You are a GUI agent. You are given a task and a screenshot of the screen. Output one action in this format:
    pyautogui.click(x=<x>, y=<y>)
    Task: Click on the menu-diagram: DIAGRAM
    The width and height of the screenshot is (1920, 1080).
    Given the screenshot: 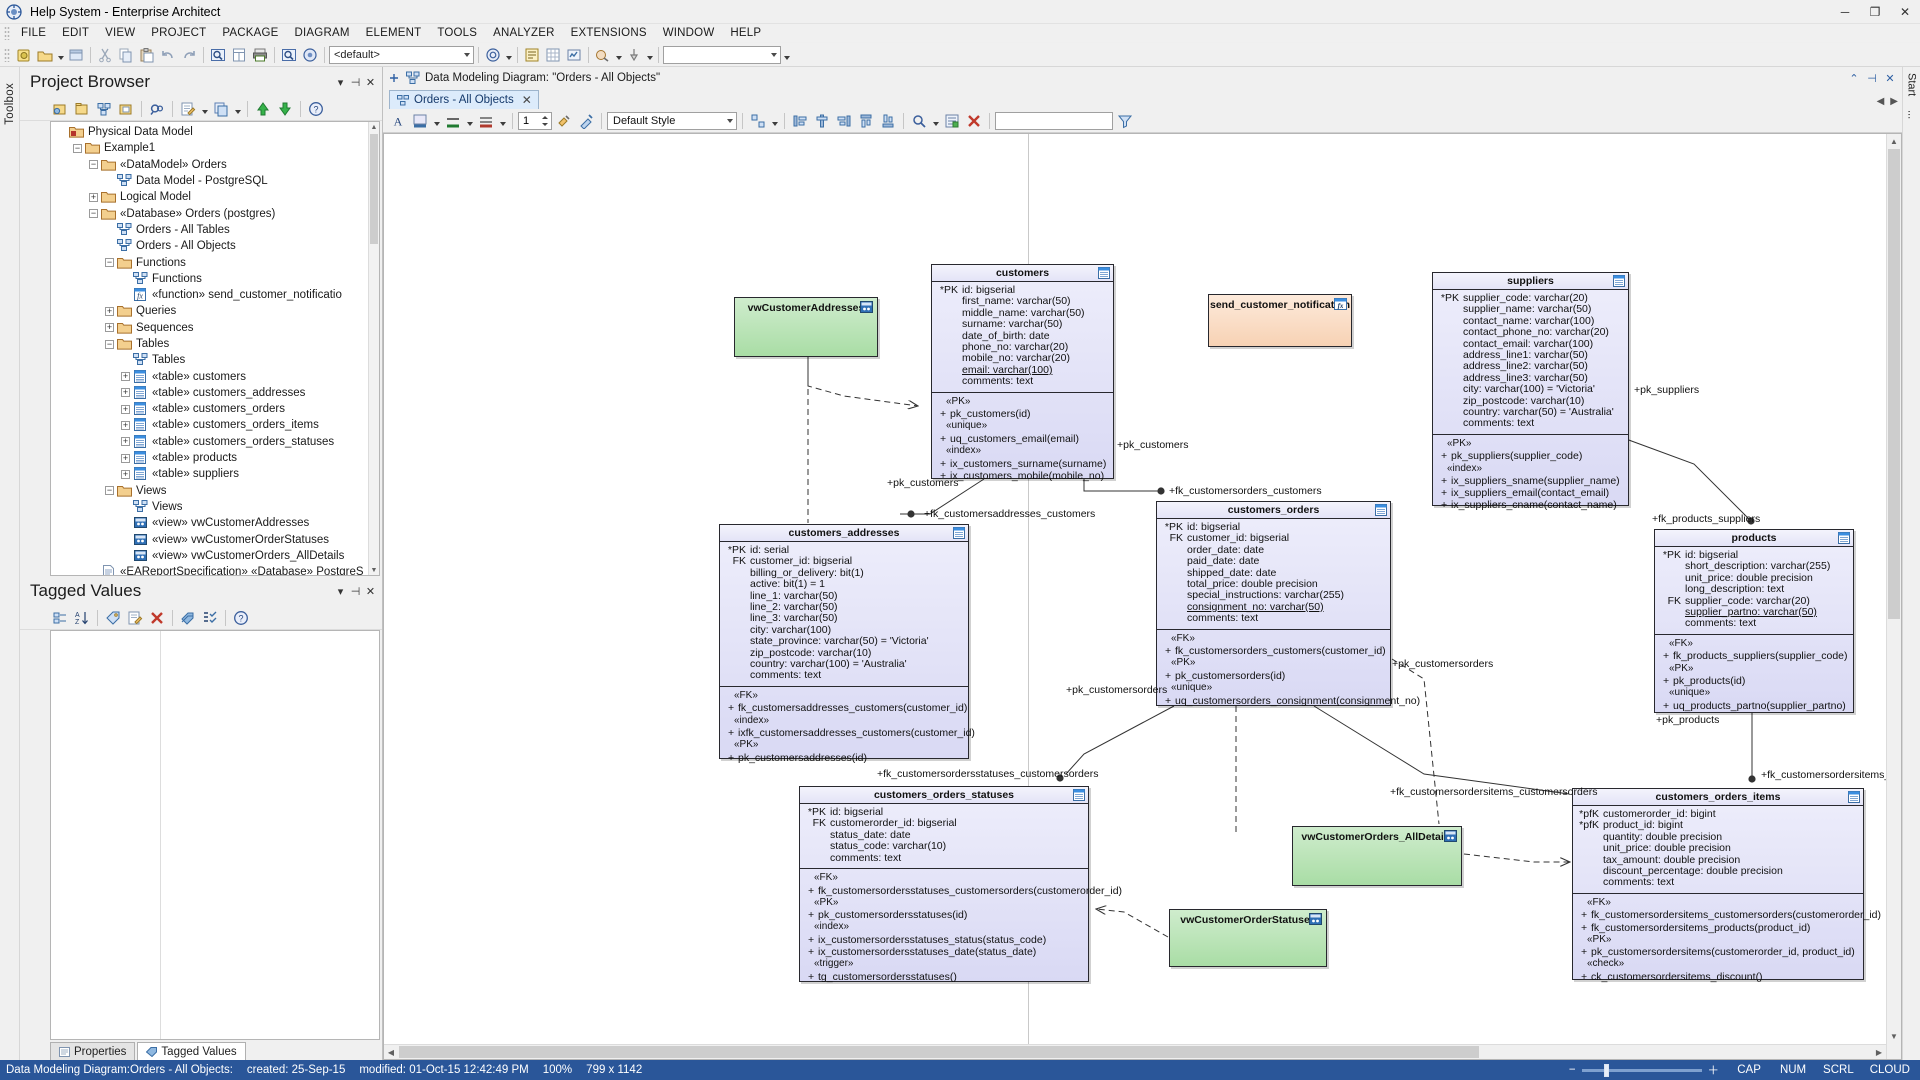 What is the action you would take?
    pyautogui.click(x=322, y=33)
    